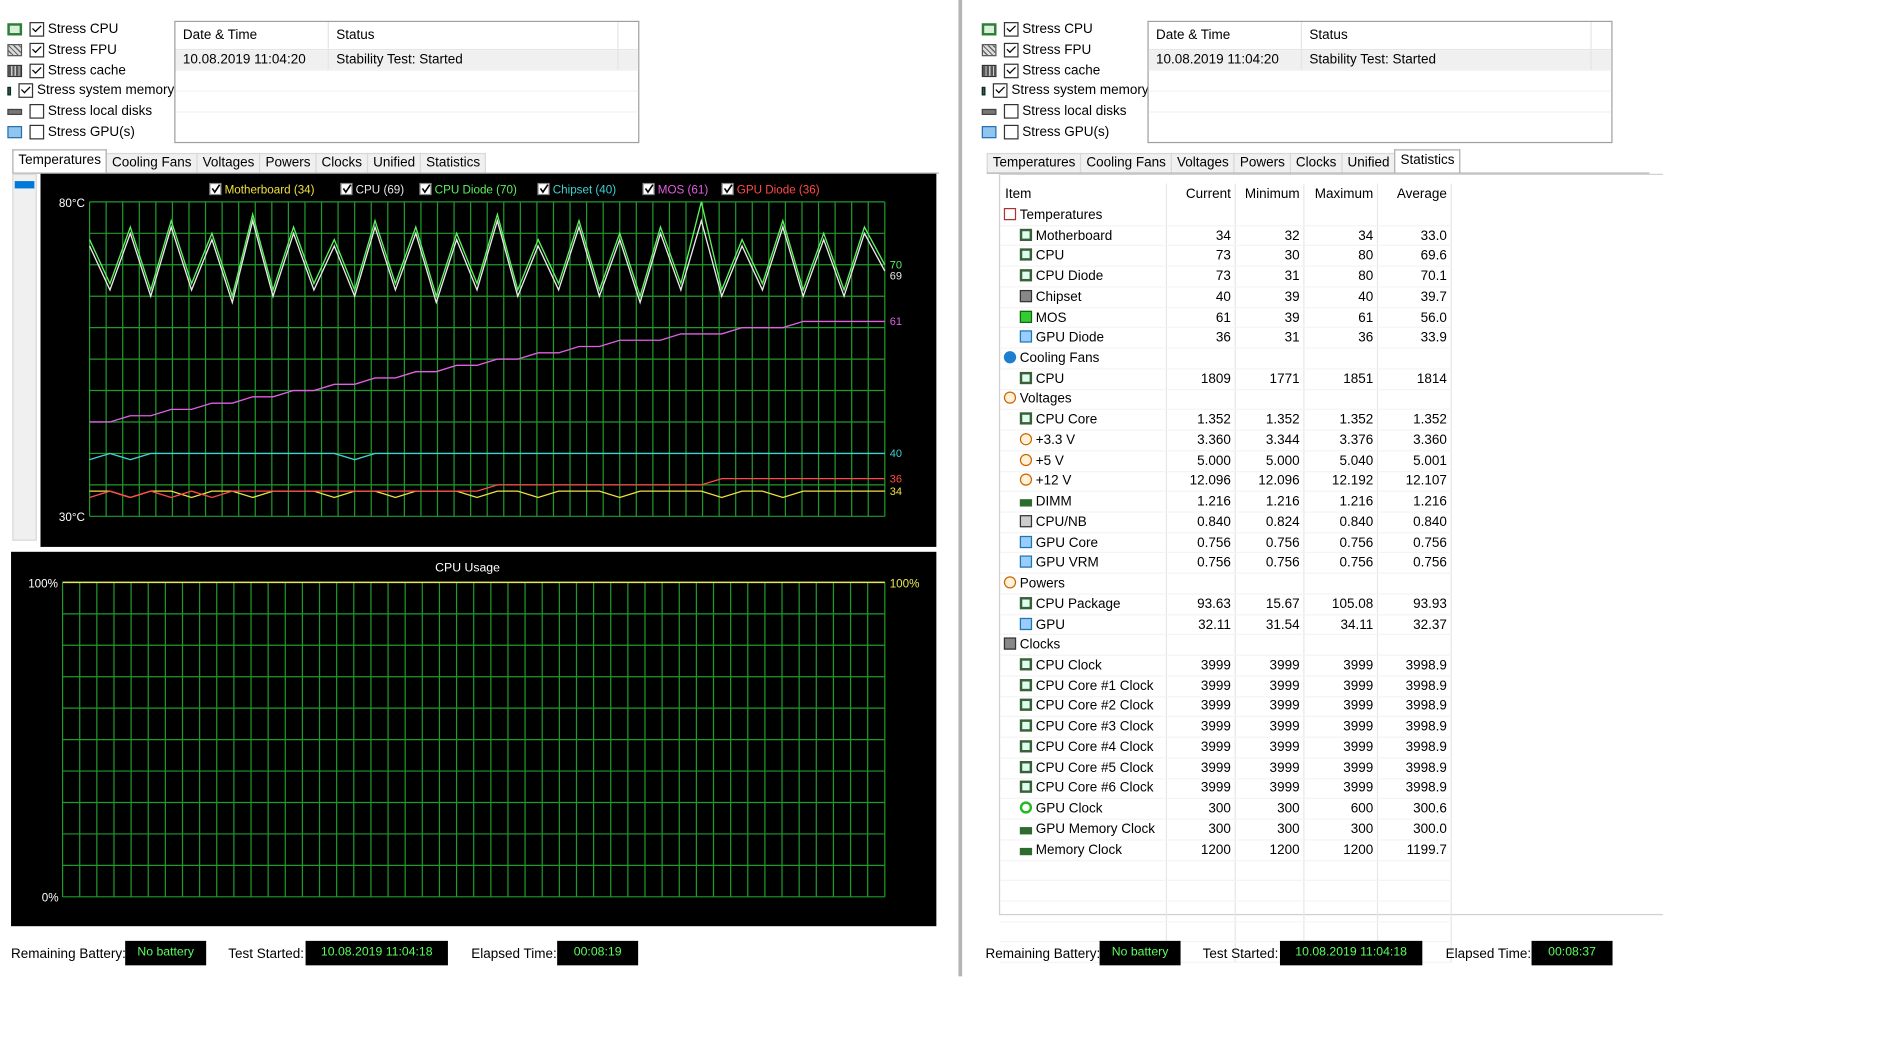  Describe the element at coordinates (1084, 584) in the screenshot. I see `stats-item-cell: Powers` at that location.